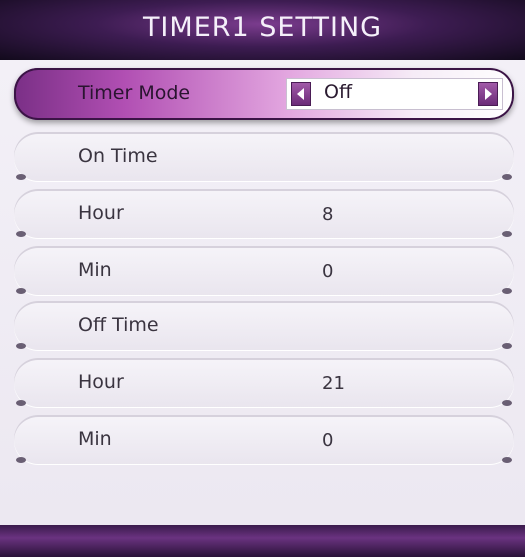 The image size is (525, 557). I want to click on off-hour-value: 21, so click(333, 383).